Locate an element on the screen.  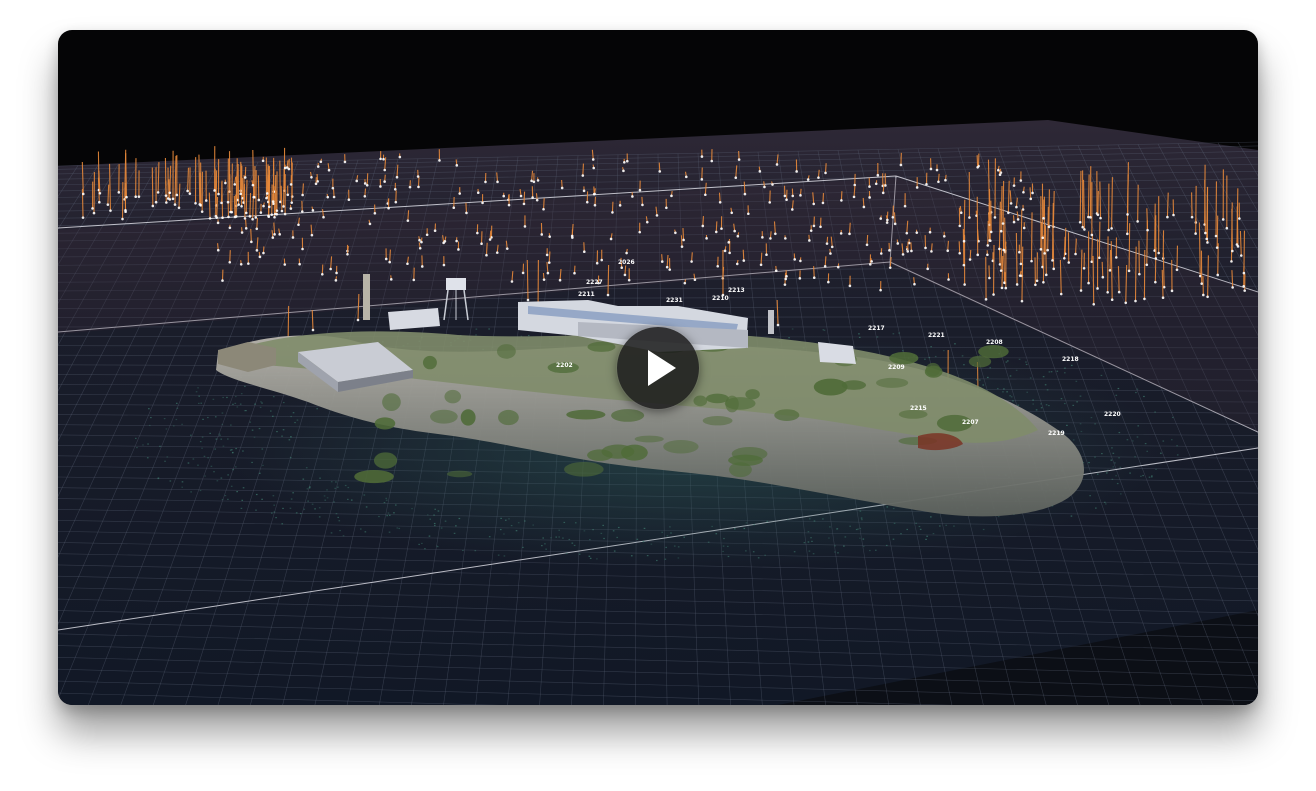
play-button is located at coordinates (658, 368).